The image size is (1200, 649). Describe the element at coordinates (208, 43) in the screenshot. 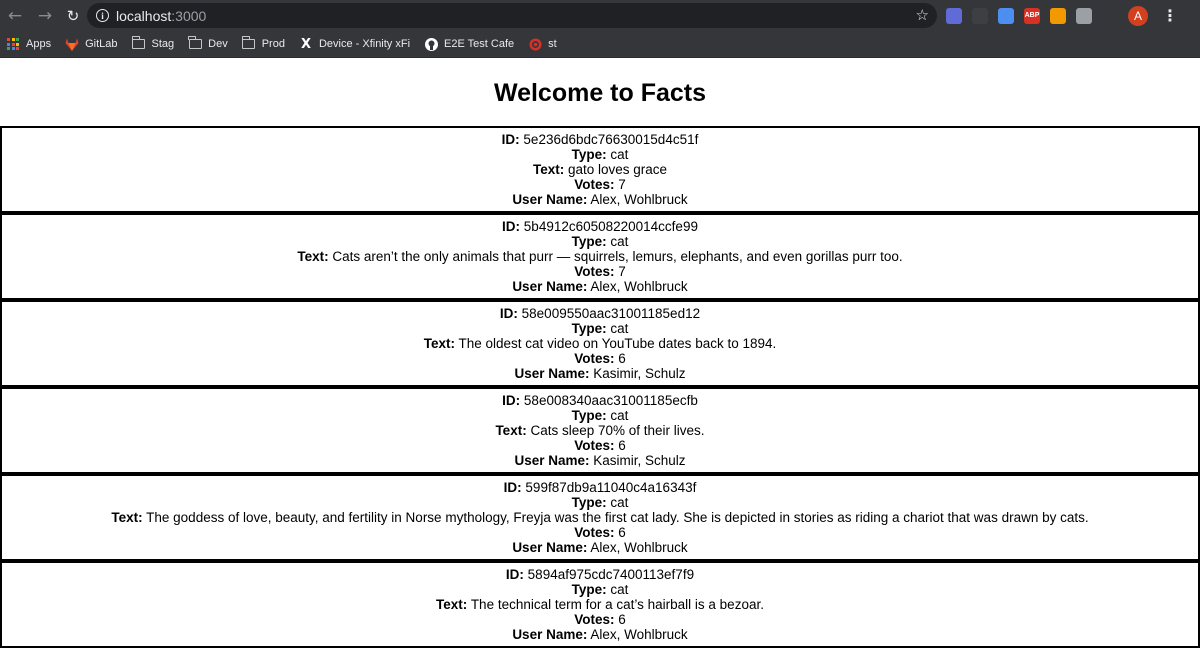

I see `bookmark-dev: Dev` at that location.